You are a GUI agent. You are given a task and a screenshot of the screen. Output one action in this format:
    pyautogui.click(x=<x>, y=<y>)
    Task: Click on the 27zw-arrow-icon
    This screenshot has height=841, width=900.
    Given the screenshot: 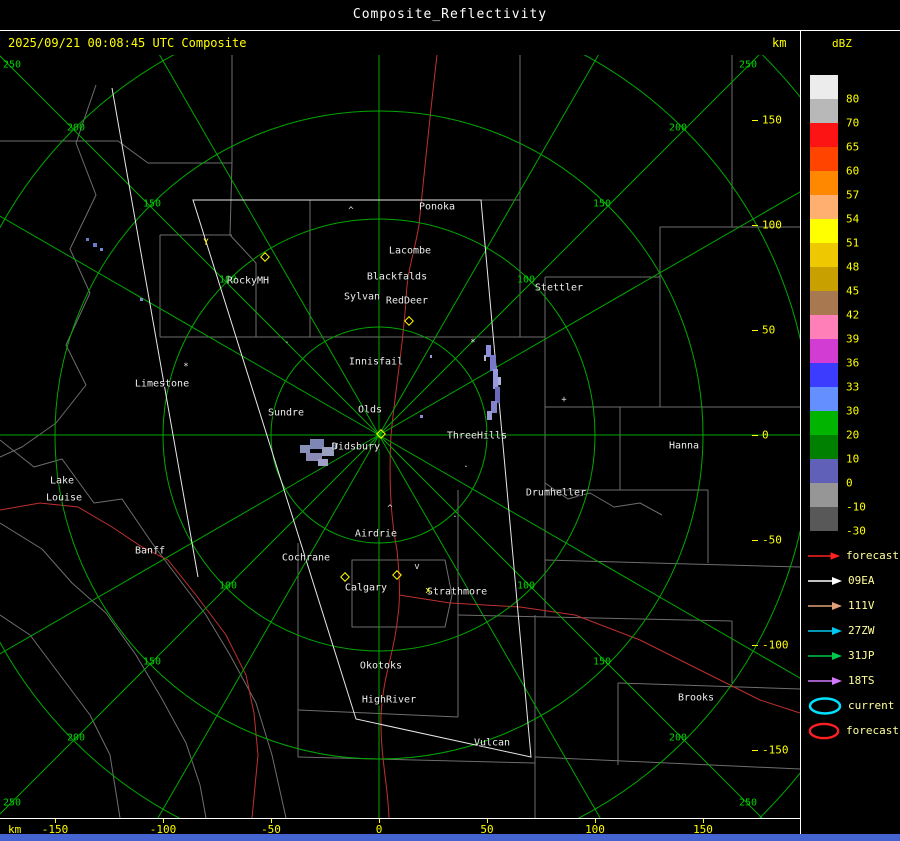 What is the action you would take?
    pyautogui.click(x=825, y=630)
    